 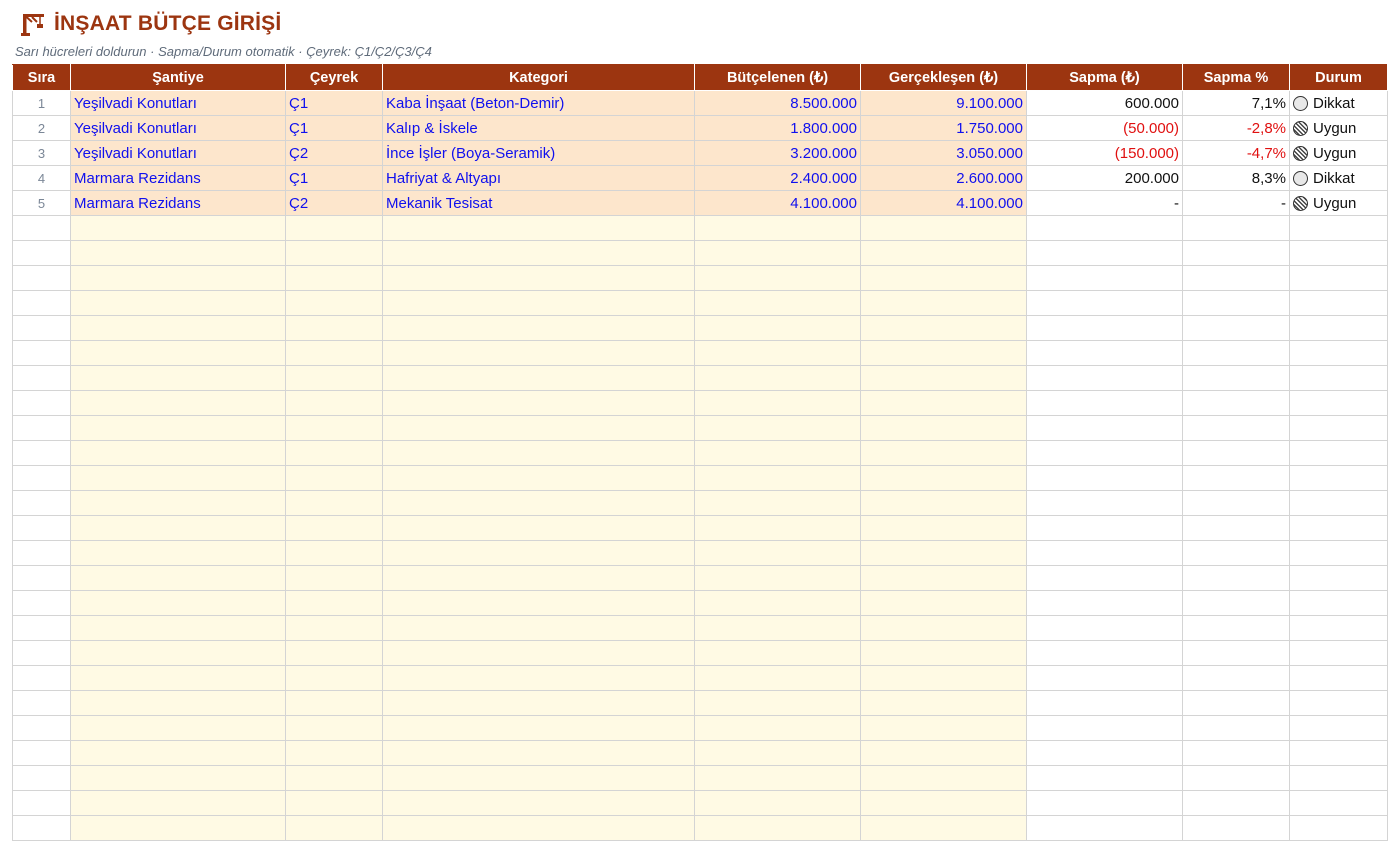 What do you see at coordinates (538, 203) in the screenshot?
I see `category-cell: Mekanik Tesisat` at bounding box center [538, 203].